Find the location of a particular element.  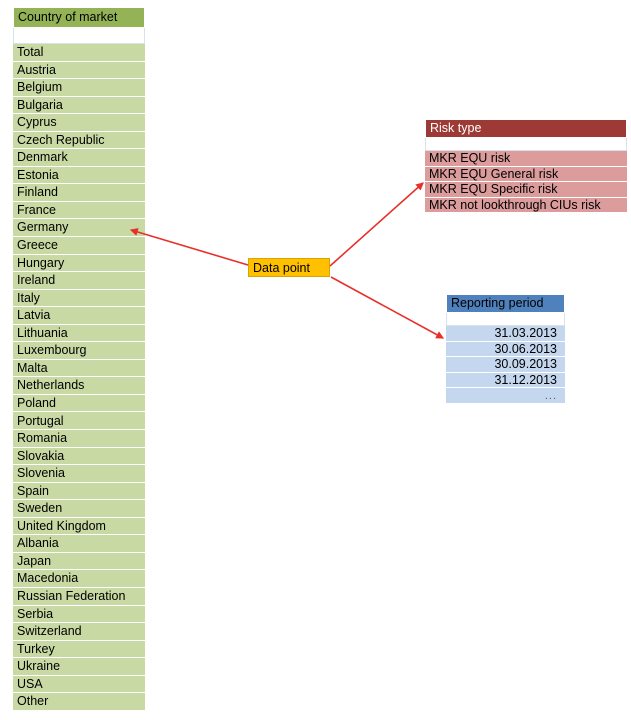

country-row: Denmark is located at coordinates (79, 158).